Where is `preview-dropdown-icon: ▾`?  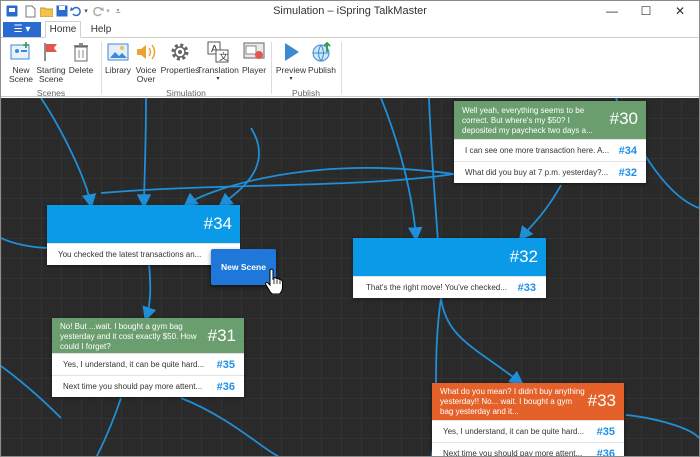
preview-dropdown-icon: ▾ is located at coordinates (291, 79).